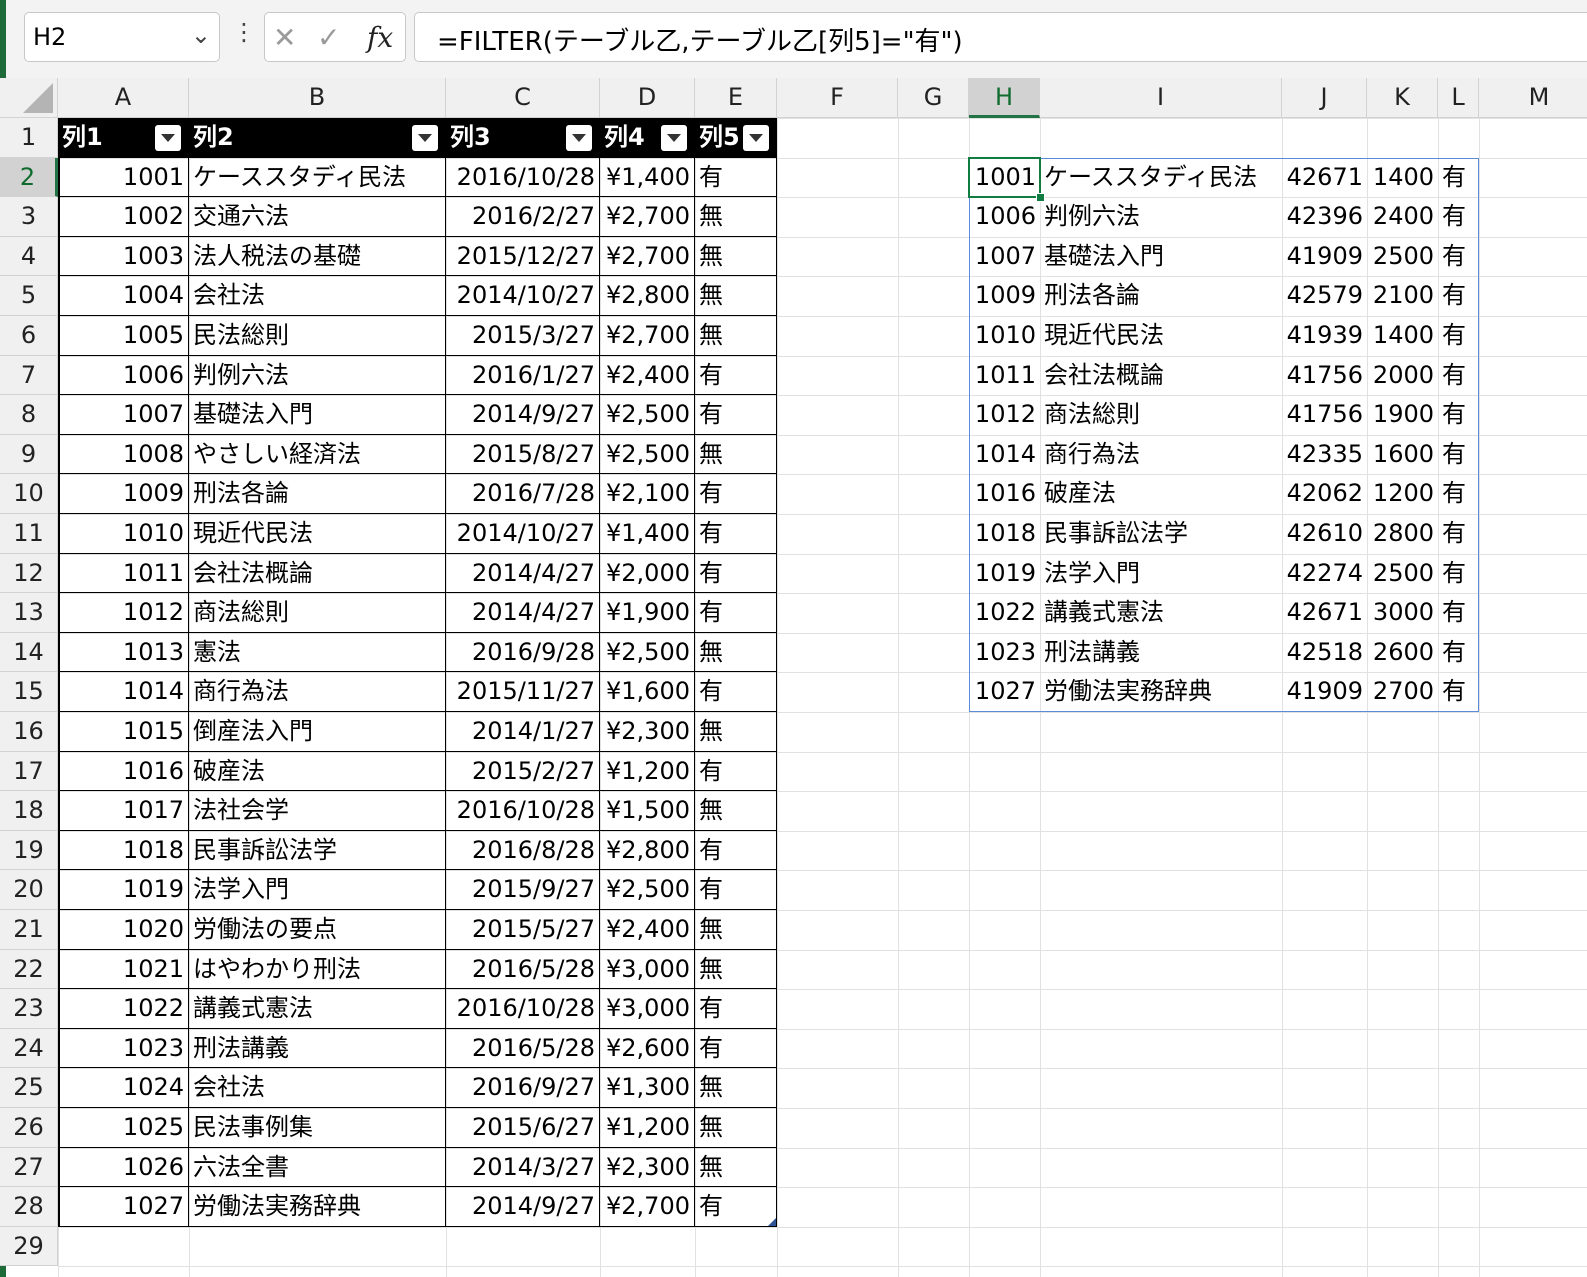 This screenshot has width=1587, height=1277. I want to click on column-header-d: D, so click(647, 98).